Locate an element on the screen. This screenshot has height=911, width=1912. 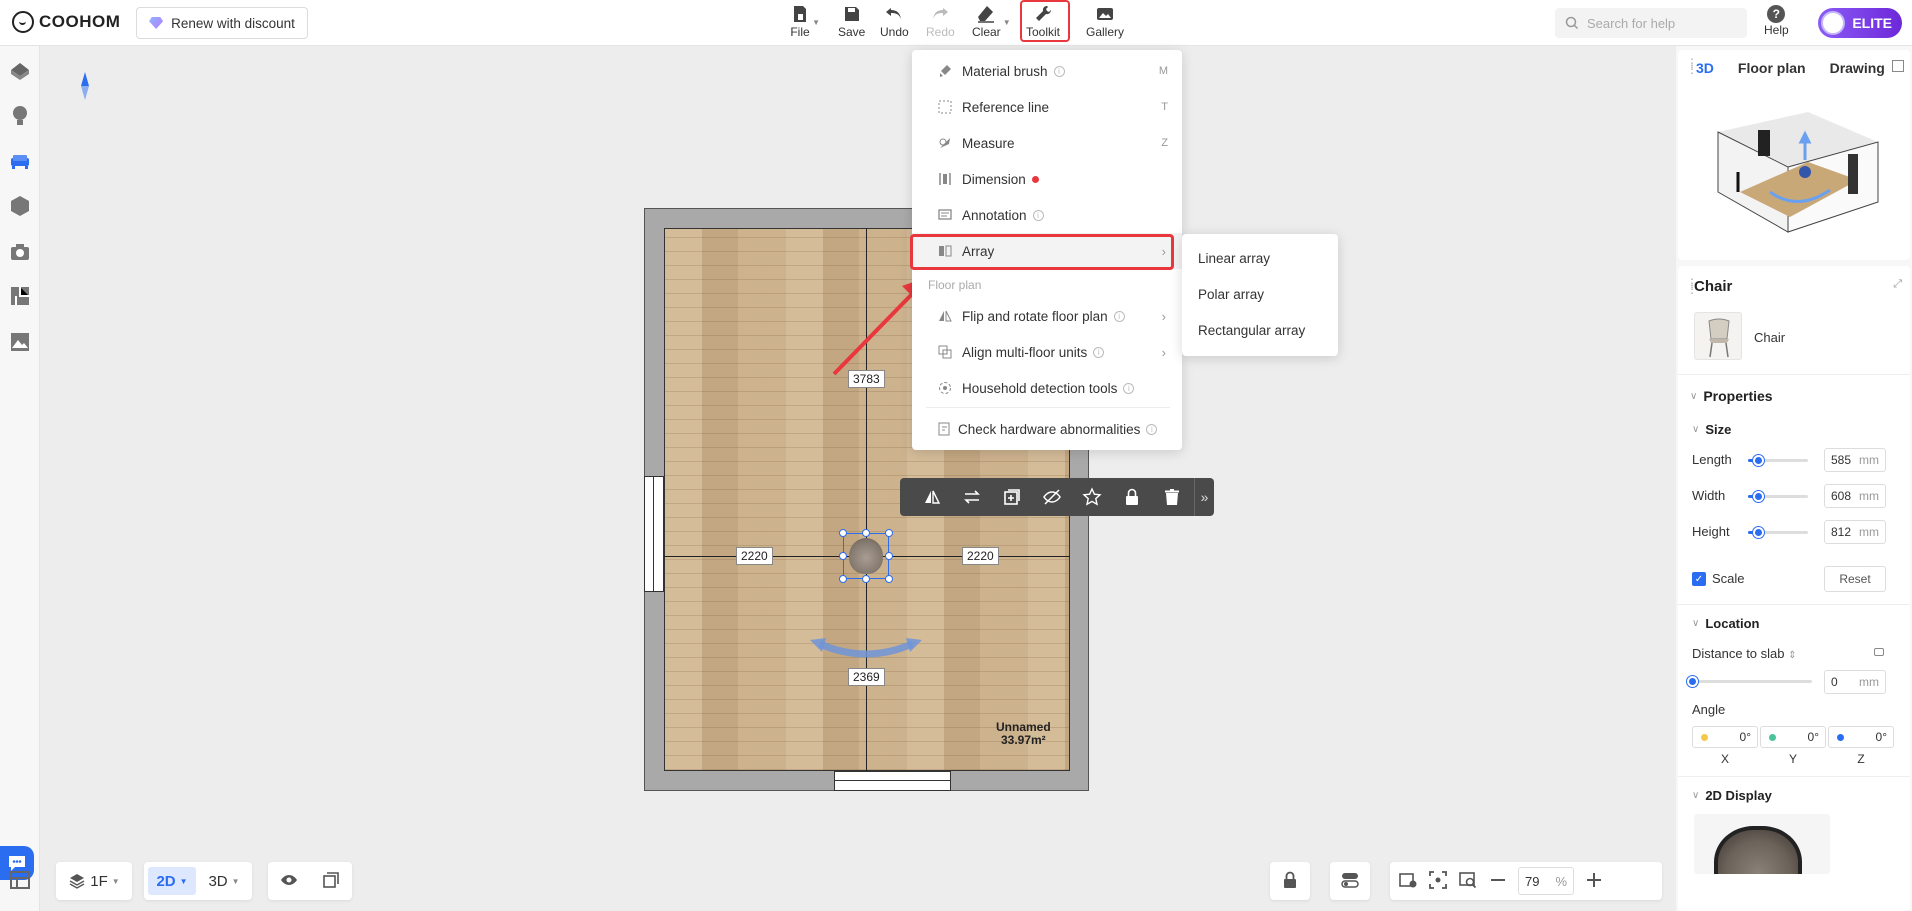
sidebar-item-models is located at coordinates (20, 206).